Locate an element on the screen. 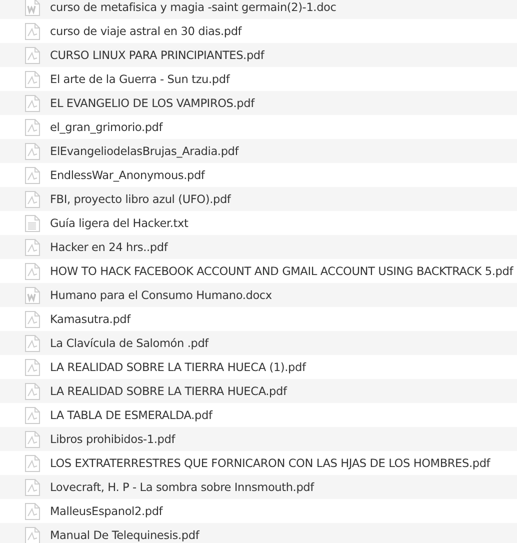  file-row: ElEvangeliodelasBrujas_Aradia.pdf is located at coordinates (258, 151).